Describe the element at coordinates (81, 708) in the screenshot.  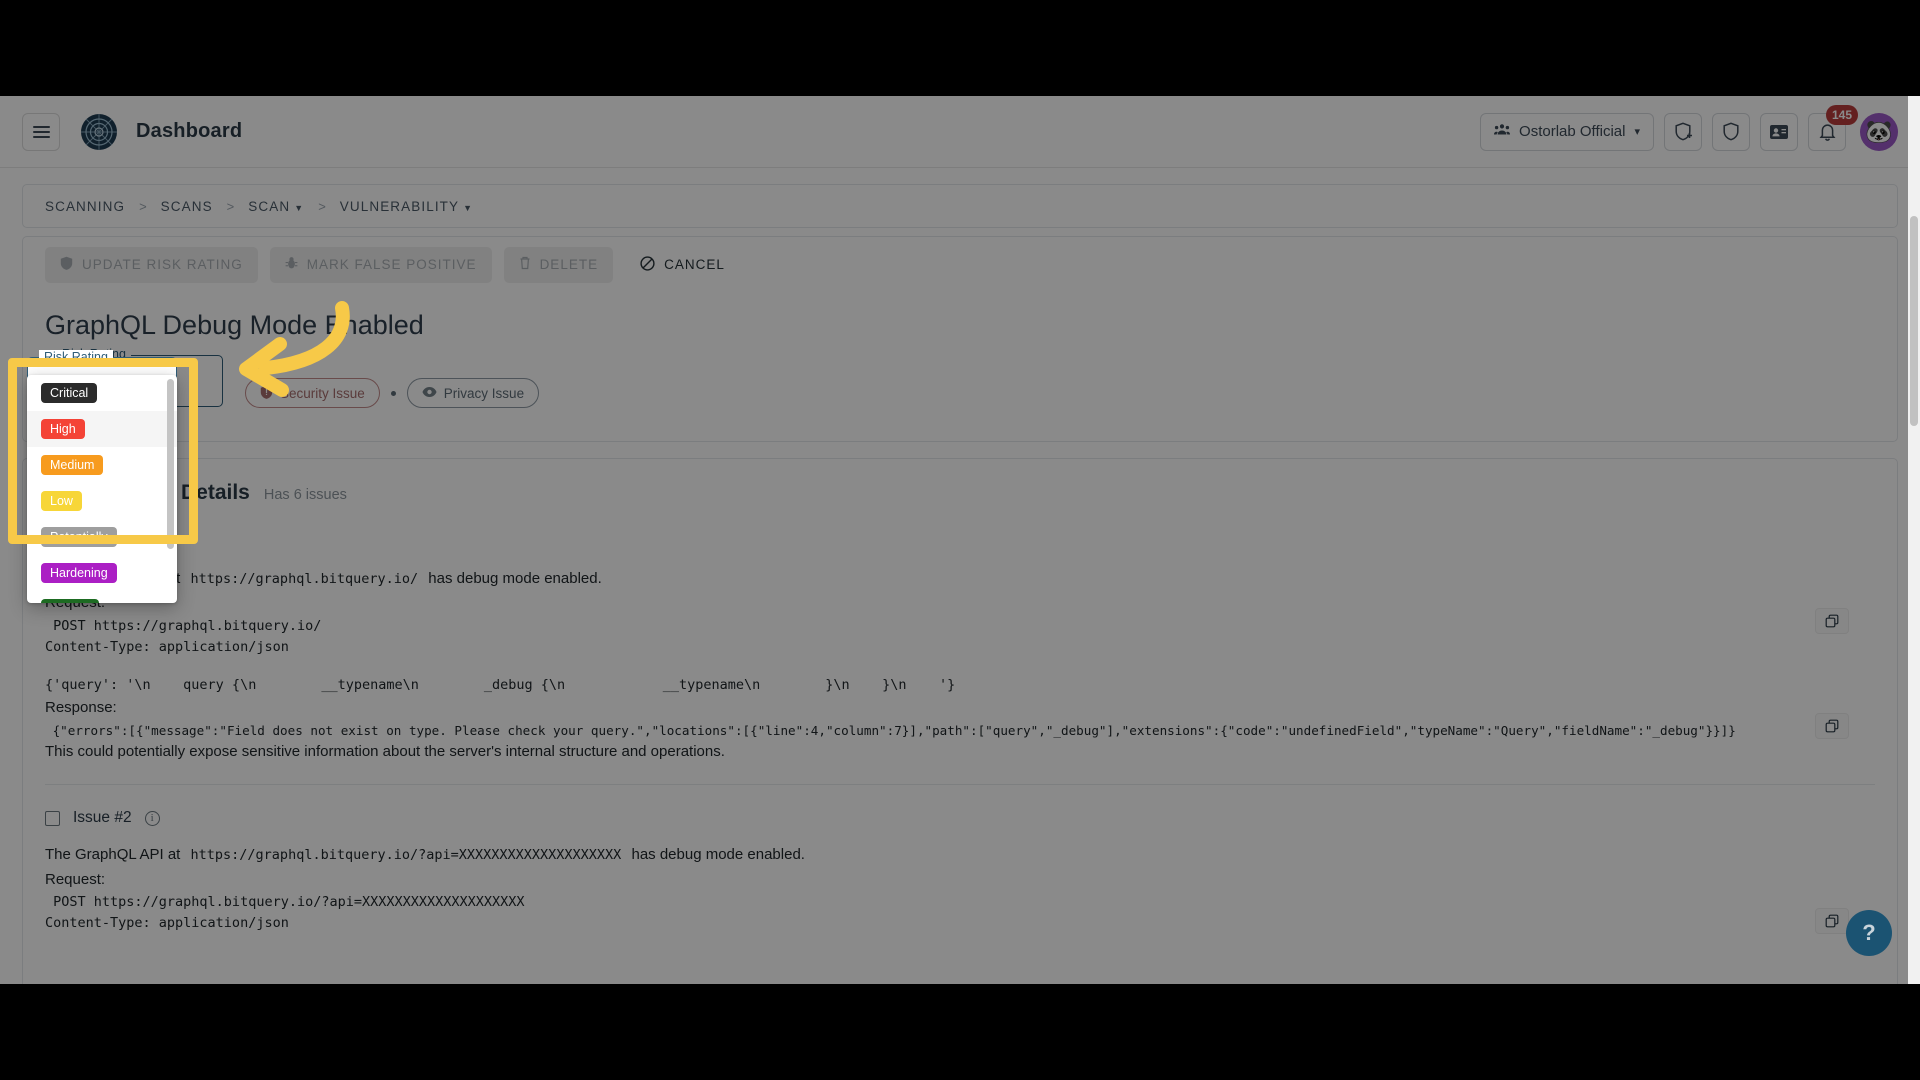
I see `issue-1-response-label: Response:` at that location.